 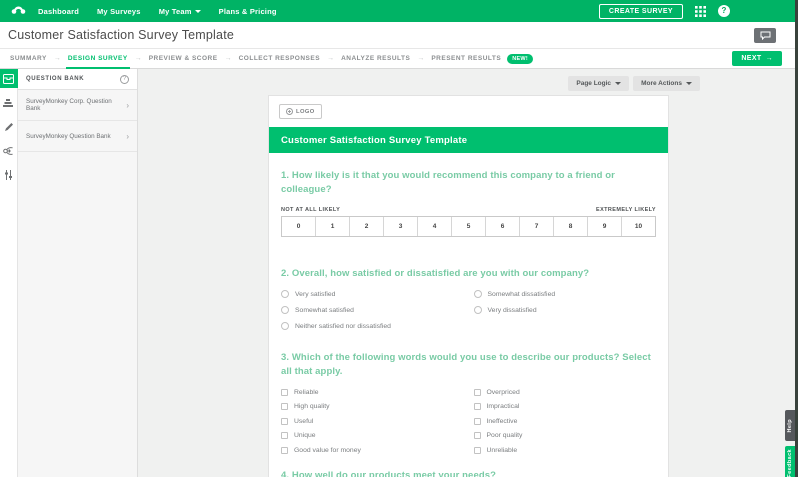 What do you see at coordinates (28, 58) in the screenshot?
I see `tab-summary: SUMMARY` at bounding box center [28, 58].